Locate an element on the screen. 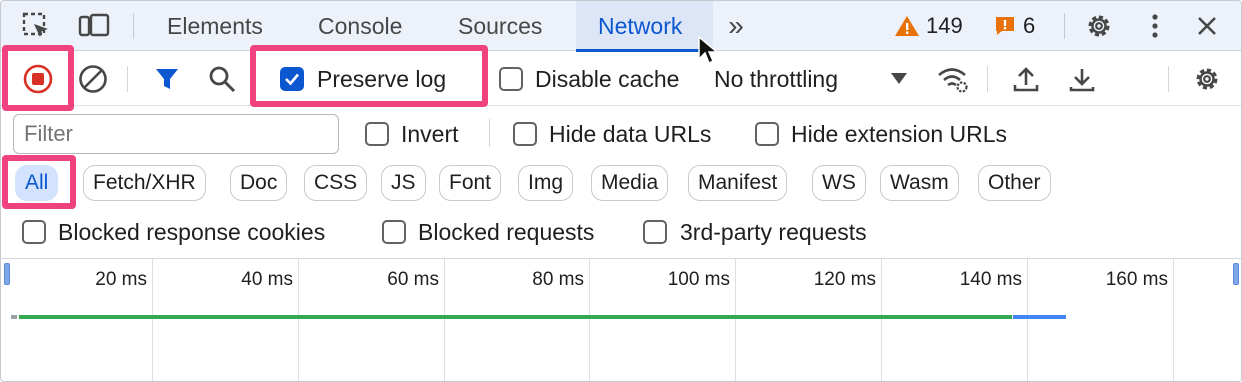 The height and width of the screenshot is (382, 1242). download-icon is located at coordinates (1082, 80).